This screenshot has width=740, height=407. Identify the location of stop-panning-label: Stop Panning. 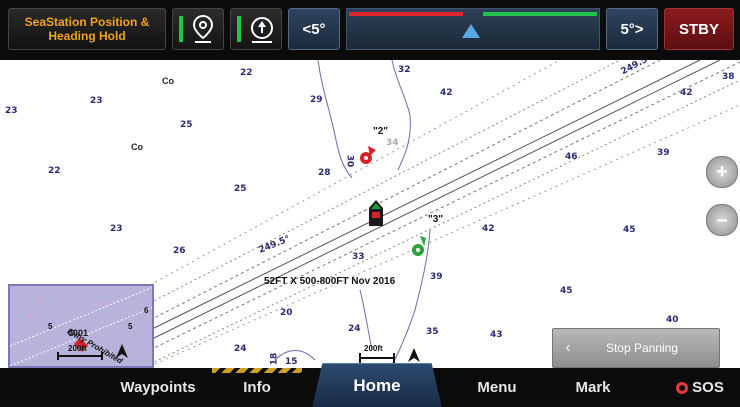
(642, 348).